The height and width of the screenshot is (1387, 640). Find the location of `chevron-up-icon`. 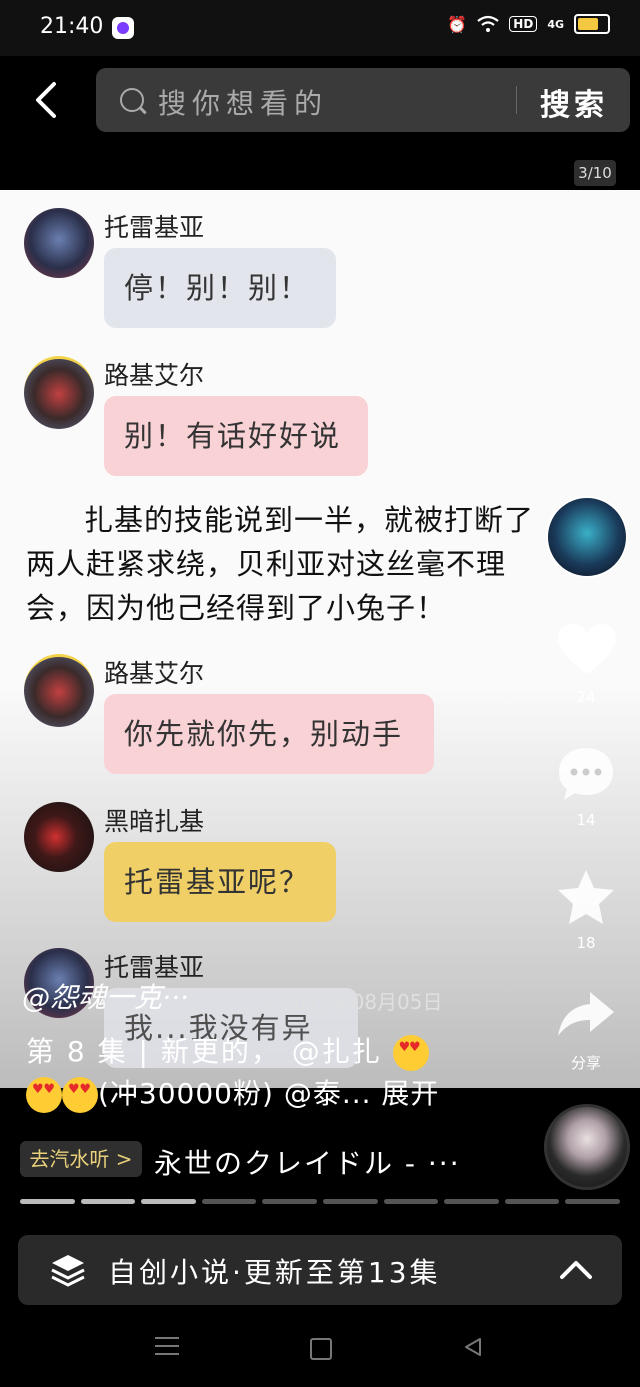

chevron-up-icon is located at coordinates (576, 1270).